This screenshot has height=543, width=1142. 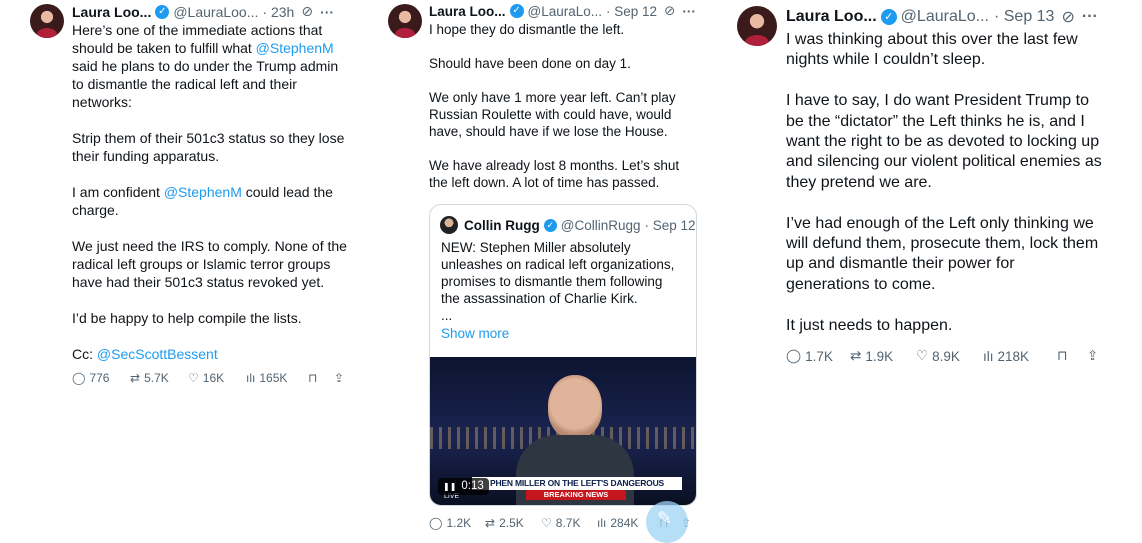 What do you see at coordinates (879, 356) in the screenshot?
I see `repost-count: 1.9K` at bounding box center [879, 356].